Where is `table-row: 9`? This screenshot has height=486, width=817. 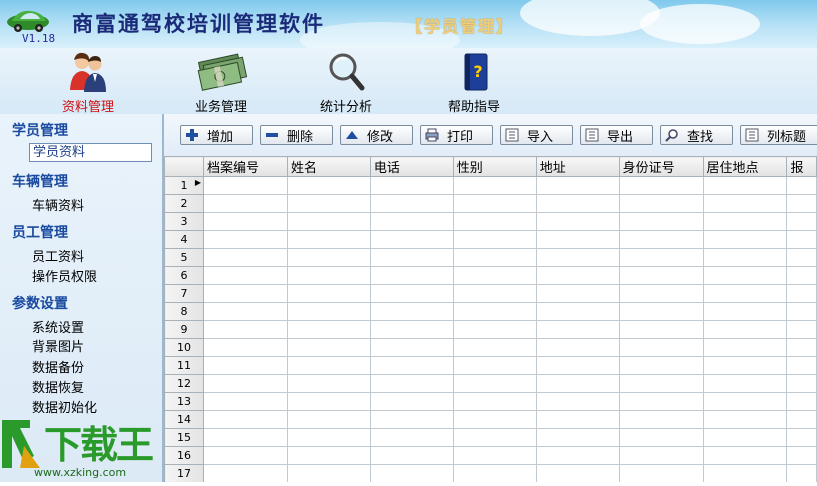
table-row: 9 is located at coordinates (490, 329).